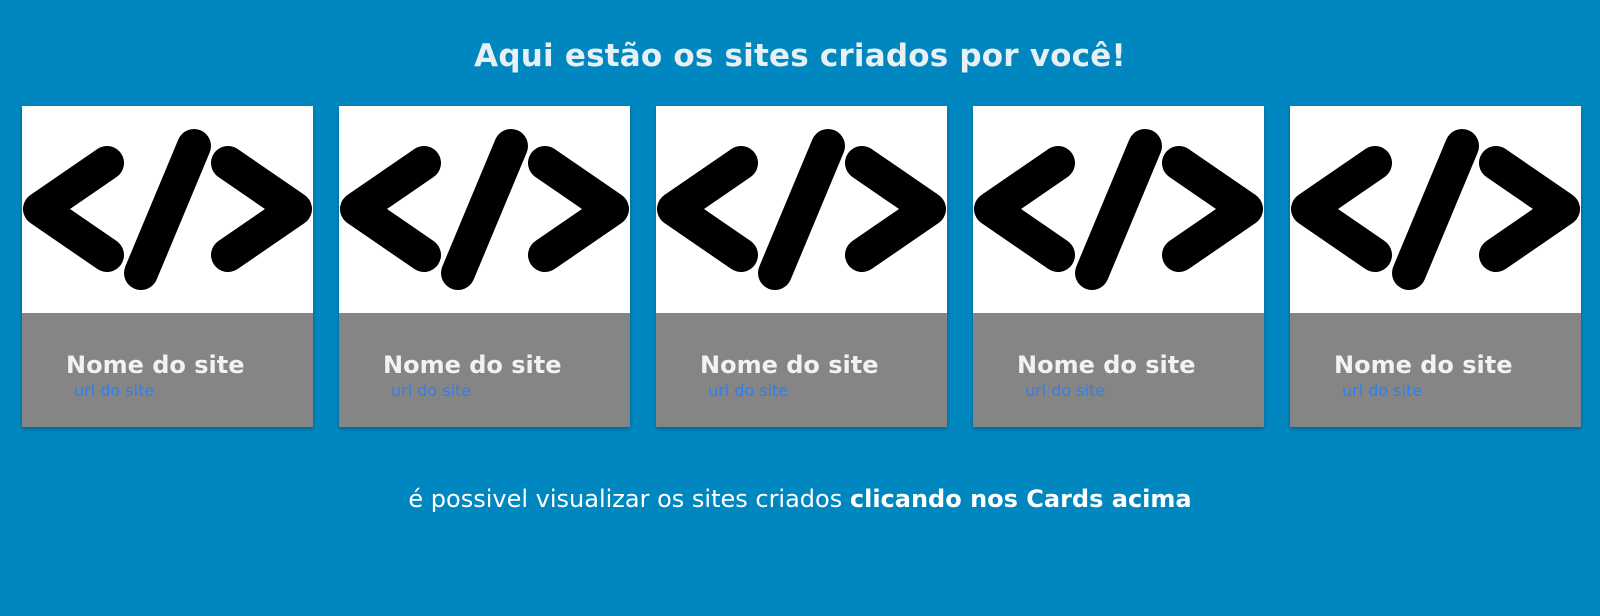  What do you see at coordinates (629, 499) in the screenshot?
I see `footer-hint-text: é possivel visualizar os sites criados` at bounding box center [629, 499].